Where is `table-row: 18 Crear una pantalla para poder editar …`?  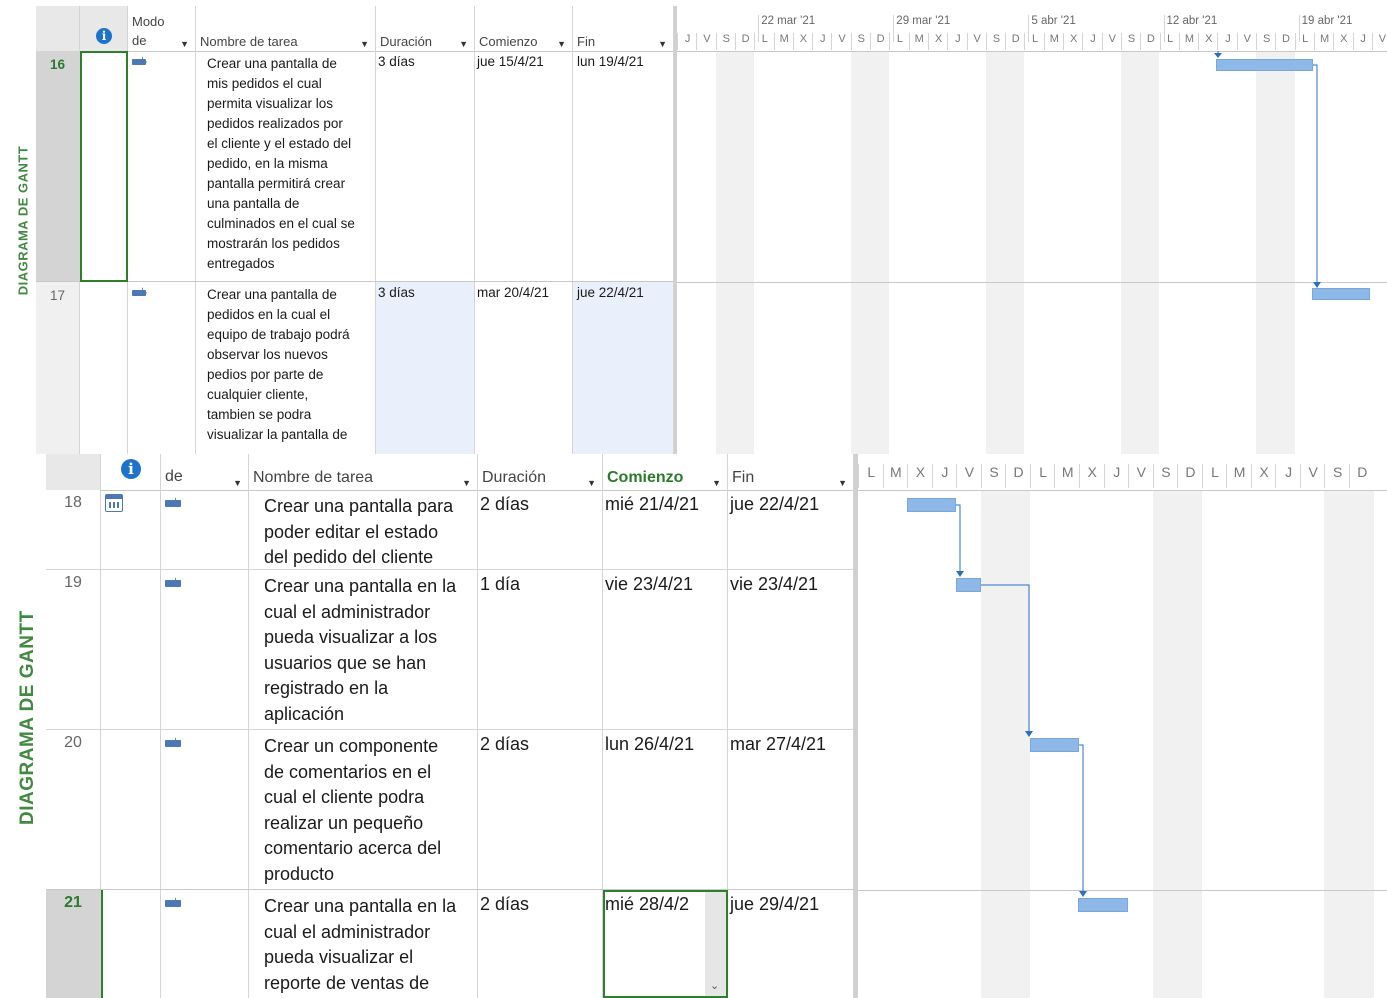
table-row: 18 Crear una pantalla para poder editar … is located at coordinates (450, 530).